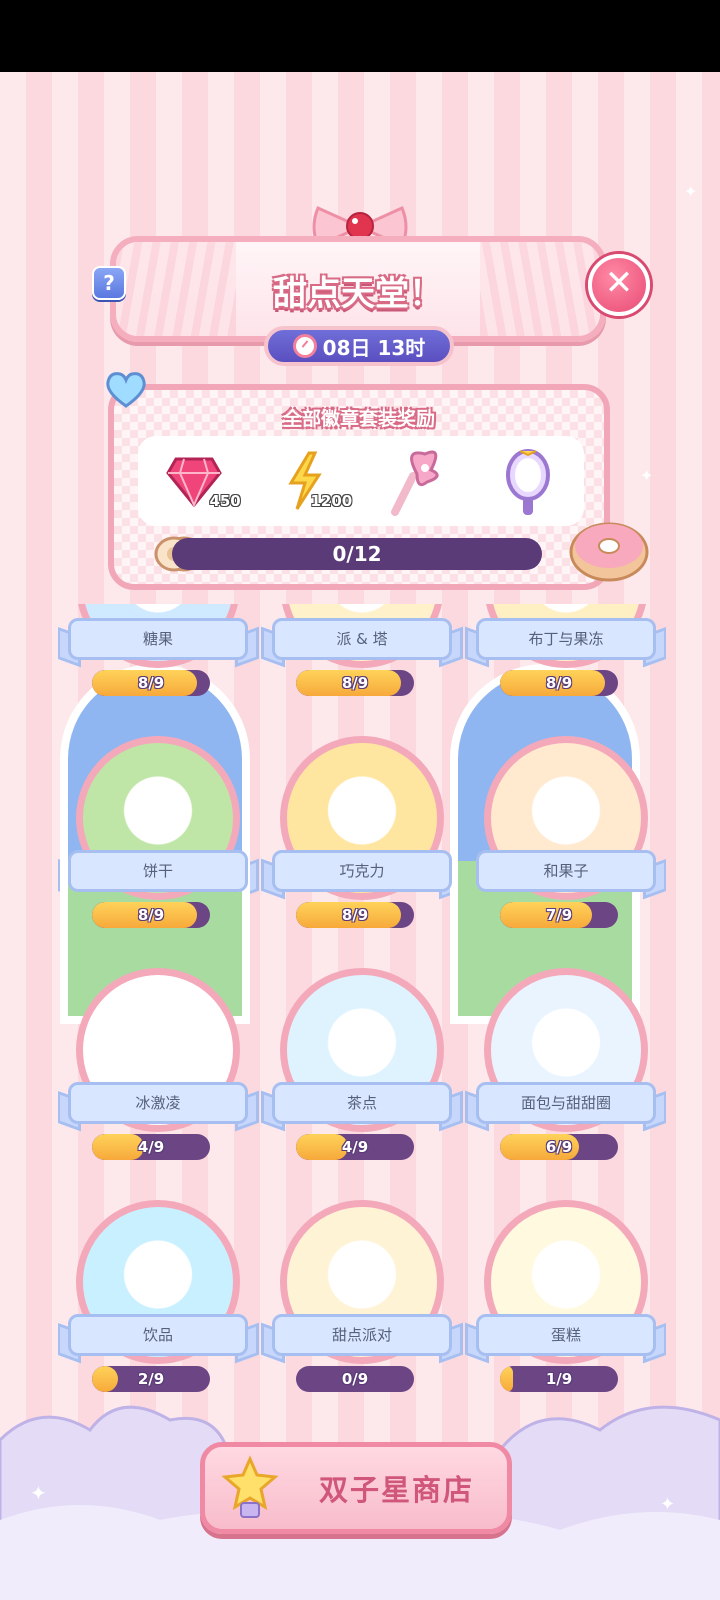 Image resolution: width=720 pixels, height=1600 pixels. I want to click on reward-item-gem: 450, so click(200, 481).